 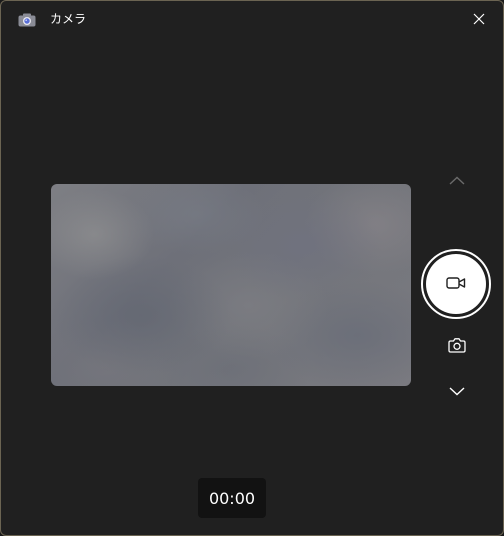 I want to click on mode-up-button, so click(x=457, y=180).